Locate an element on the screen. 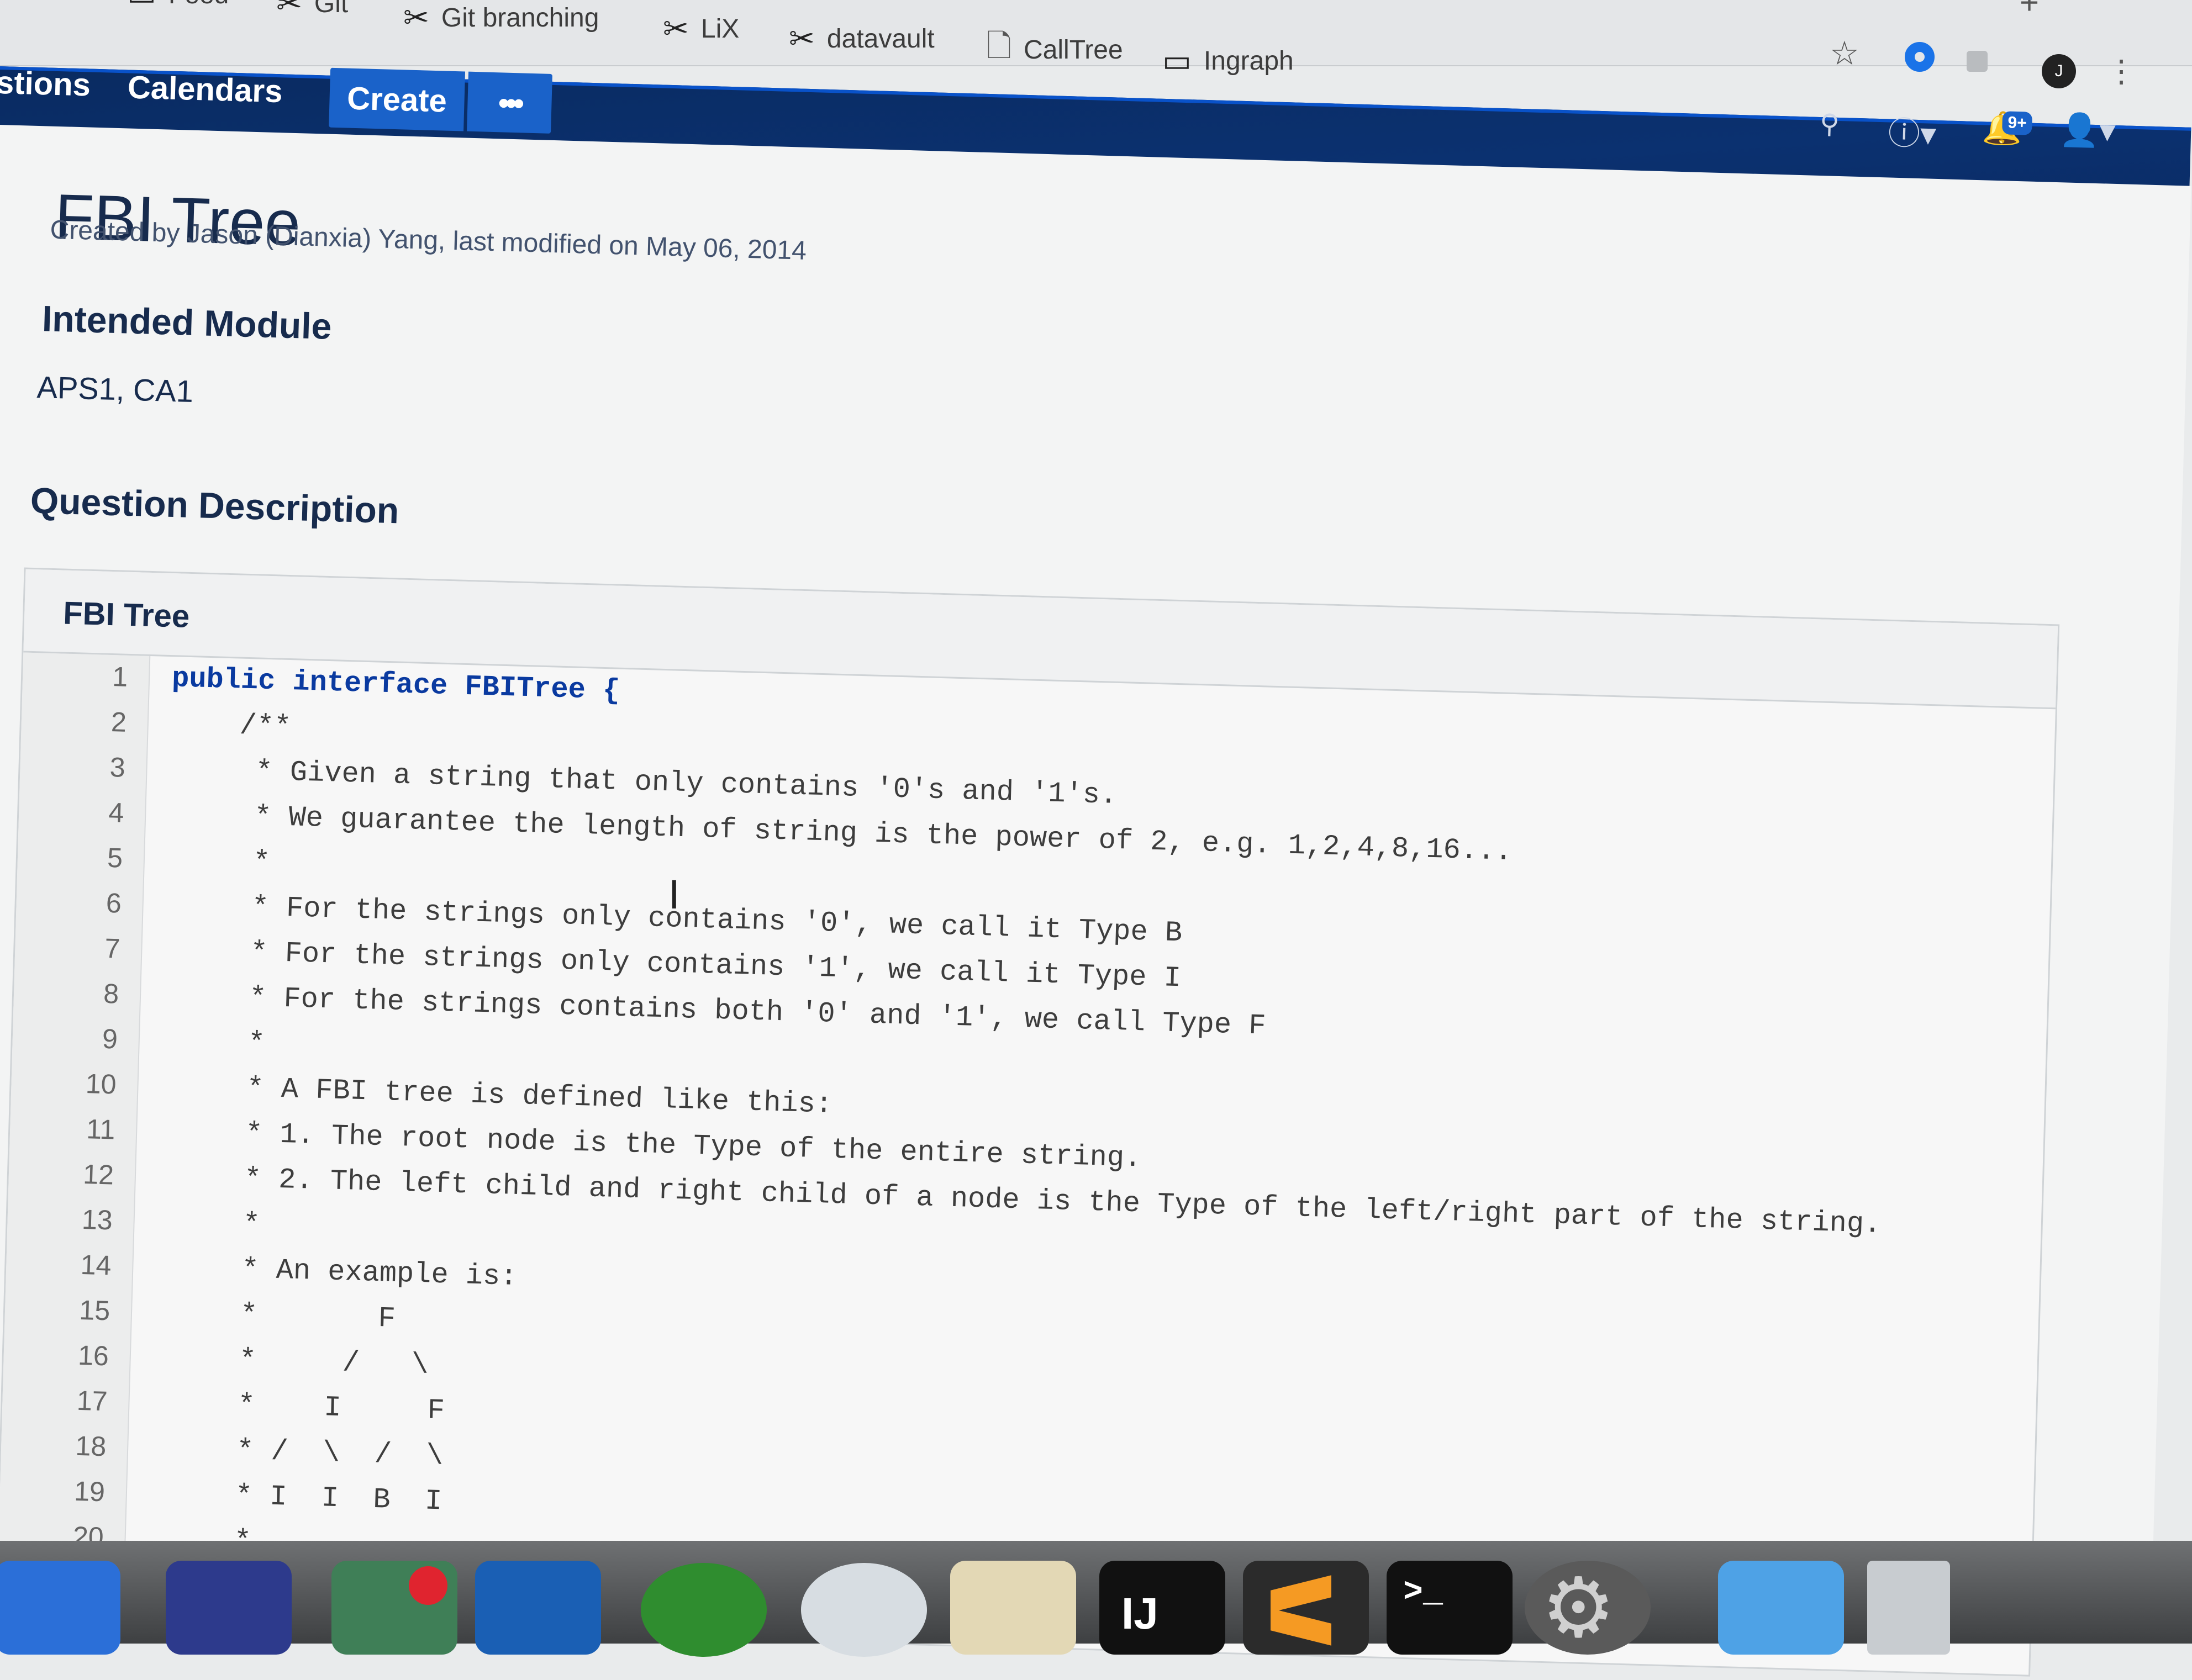 The image size is (2192, 1680). bookmark-label: Git branching is located at coordinates (520, 18).